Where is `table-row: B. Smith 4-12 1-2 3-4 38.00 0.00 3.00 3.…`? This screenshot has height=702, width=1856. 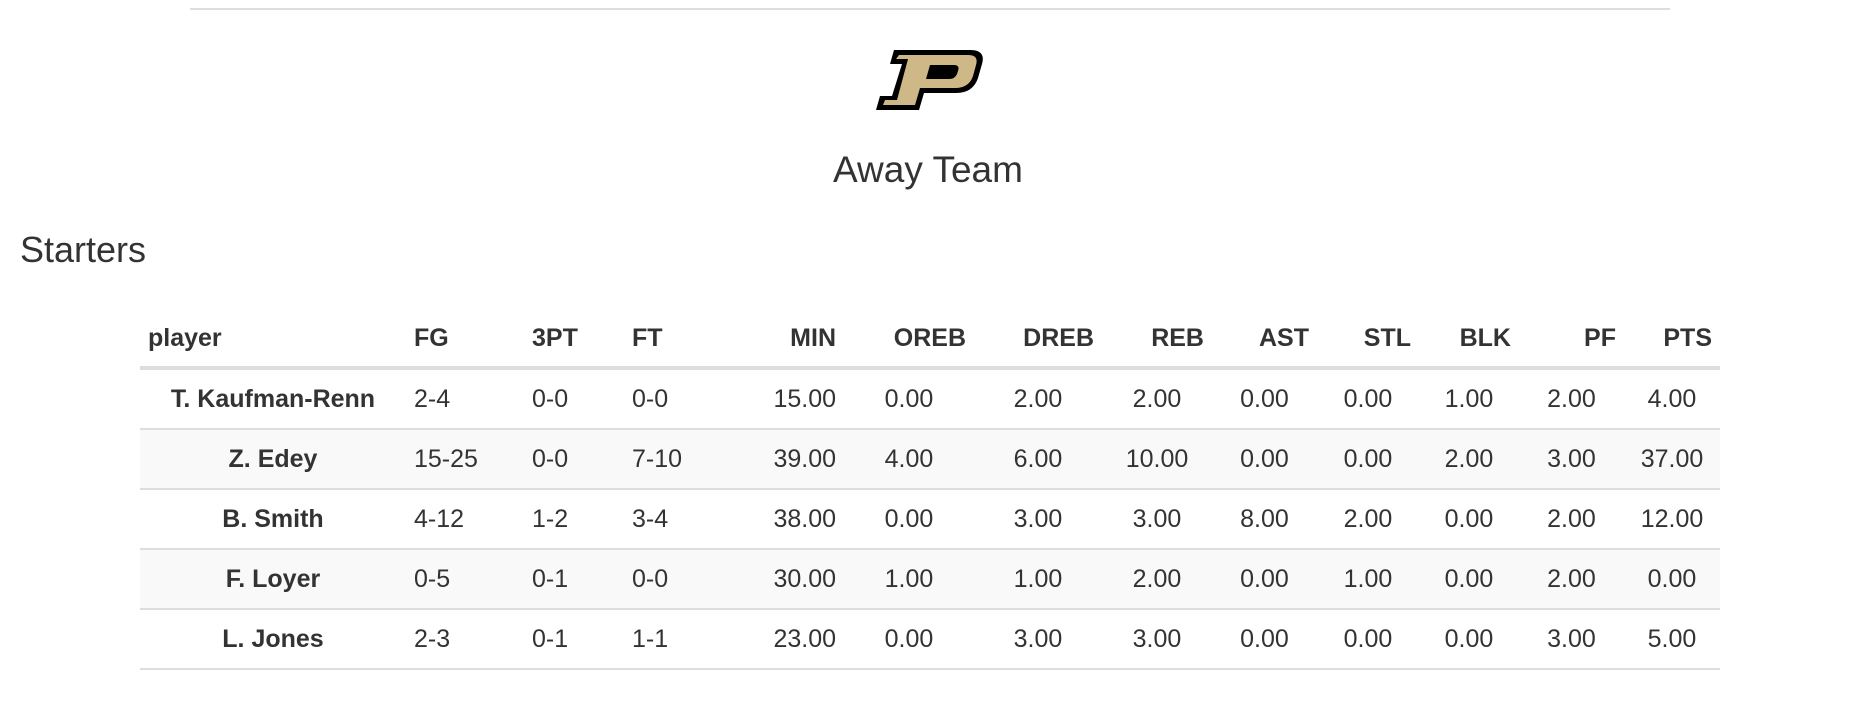 table-row: B. Smith 4-12 1-2 3-4 38.00 0.00 3.00 3.… is located at coordinates (930, 518).